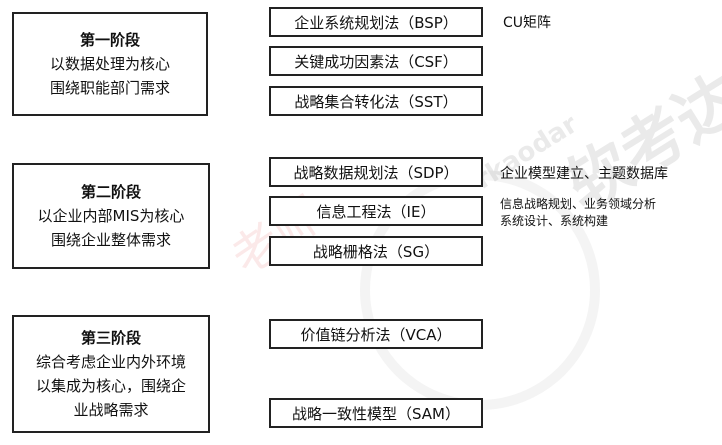 The width and height of the screenshot is (722, 445). I want to click on note-cu-matrix: CU矩阵, so click(527, 23).